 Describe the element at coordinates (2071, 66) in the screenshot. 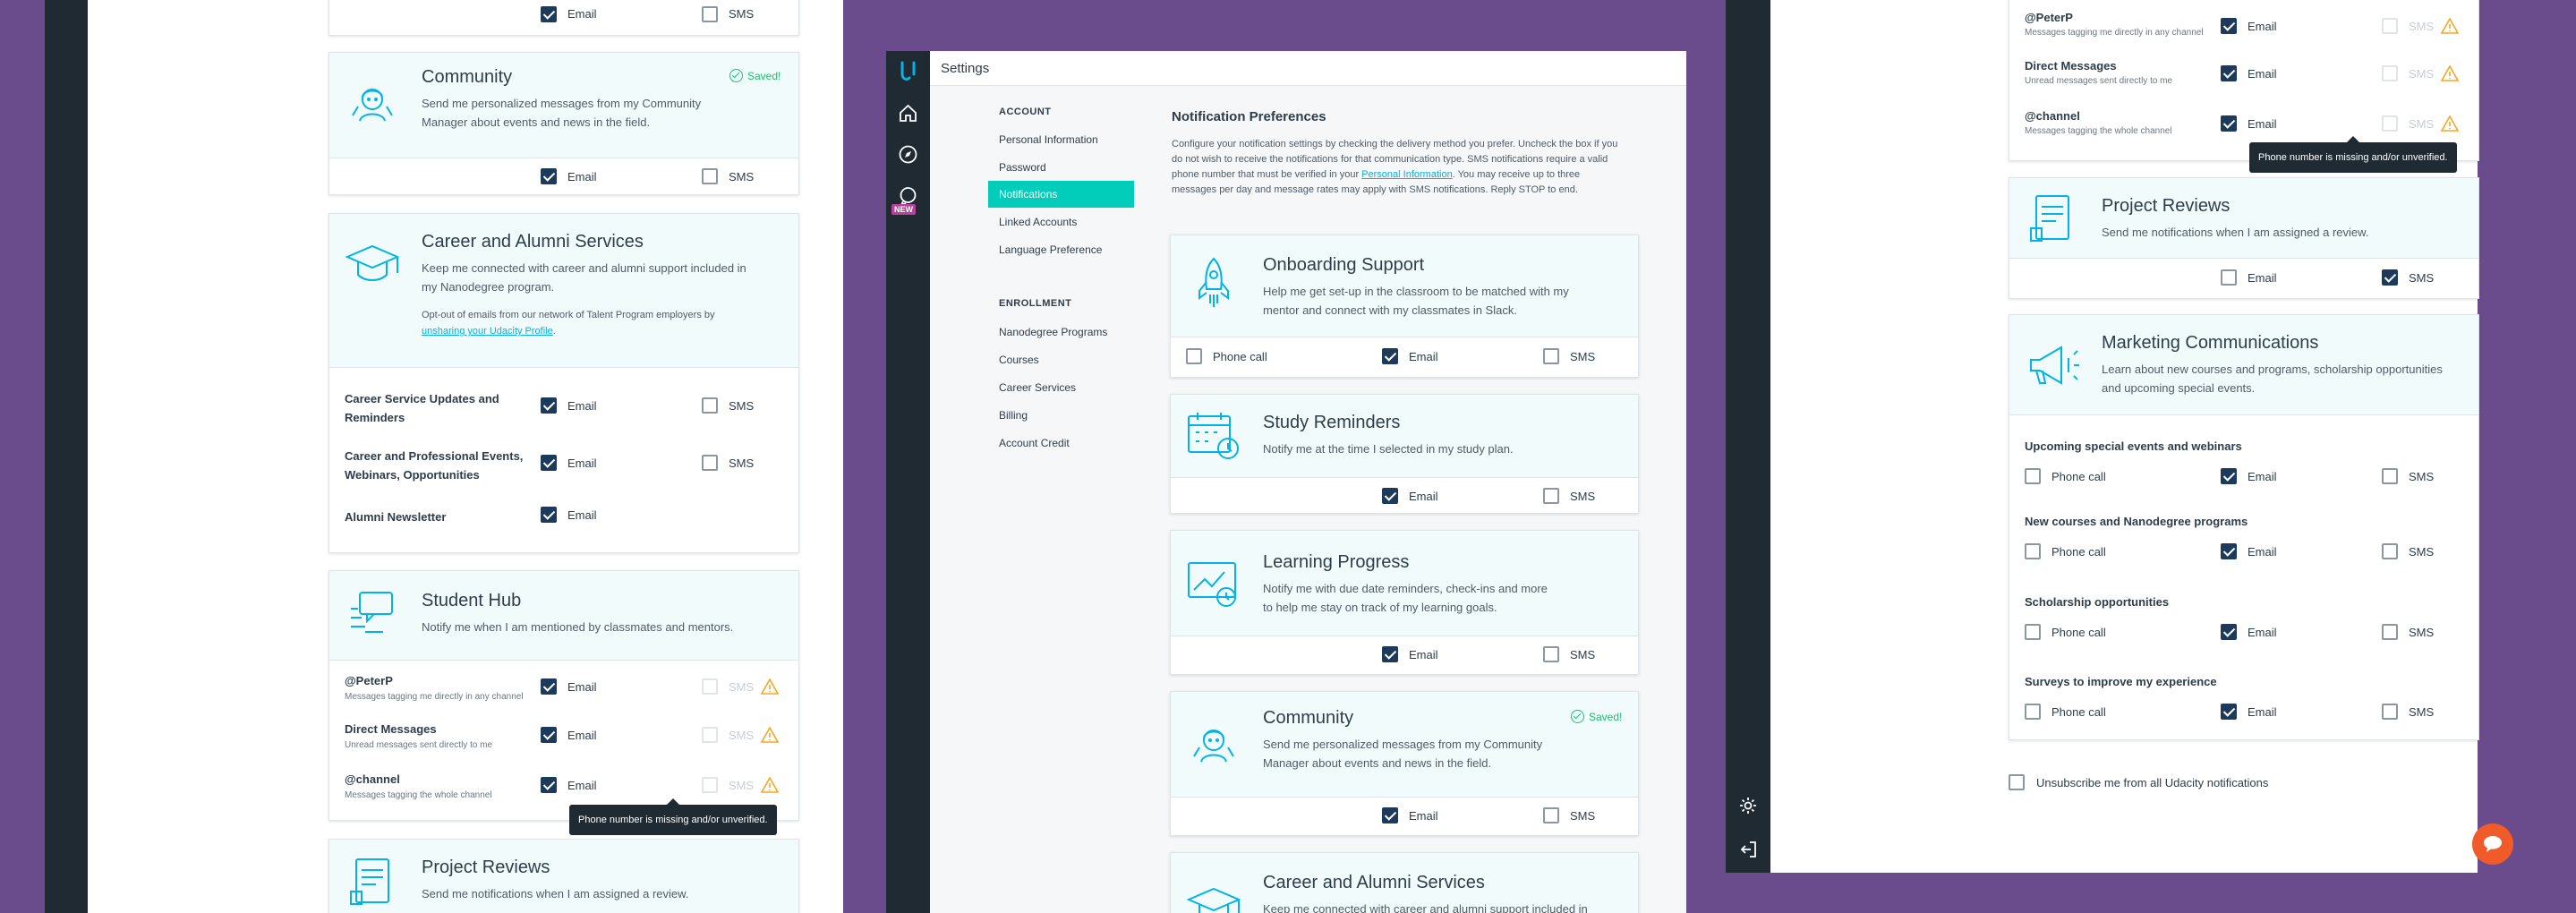

I see `row-label: Direct Messages` at that location.